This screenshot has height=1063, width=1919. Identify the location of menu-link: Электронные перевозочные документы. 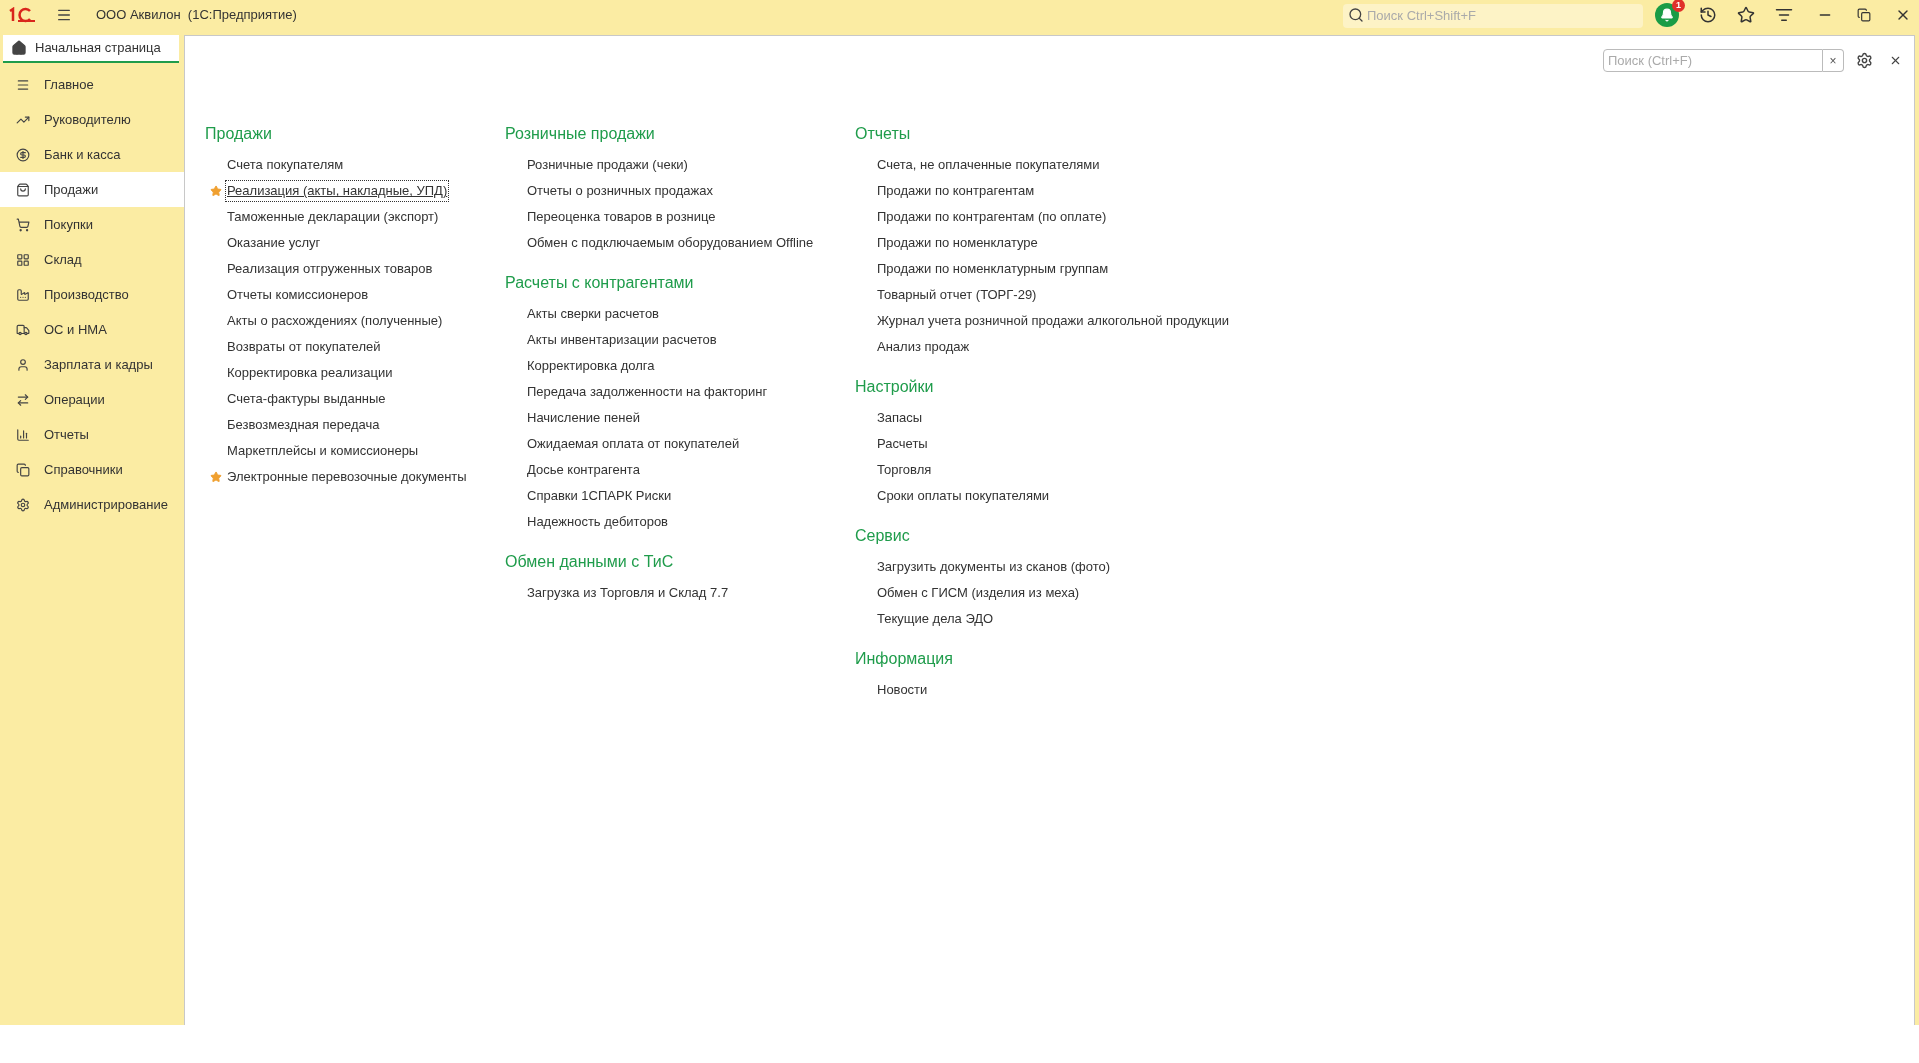
(347, 477).